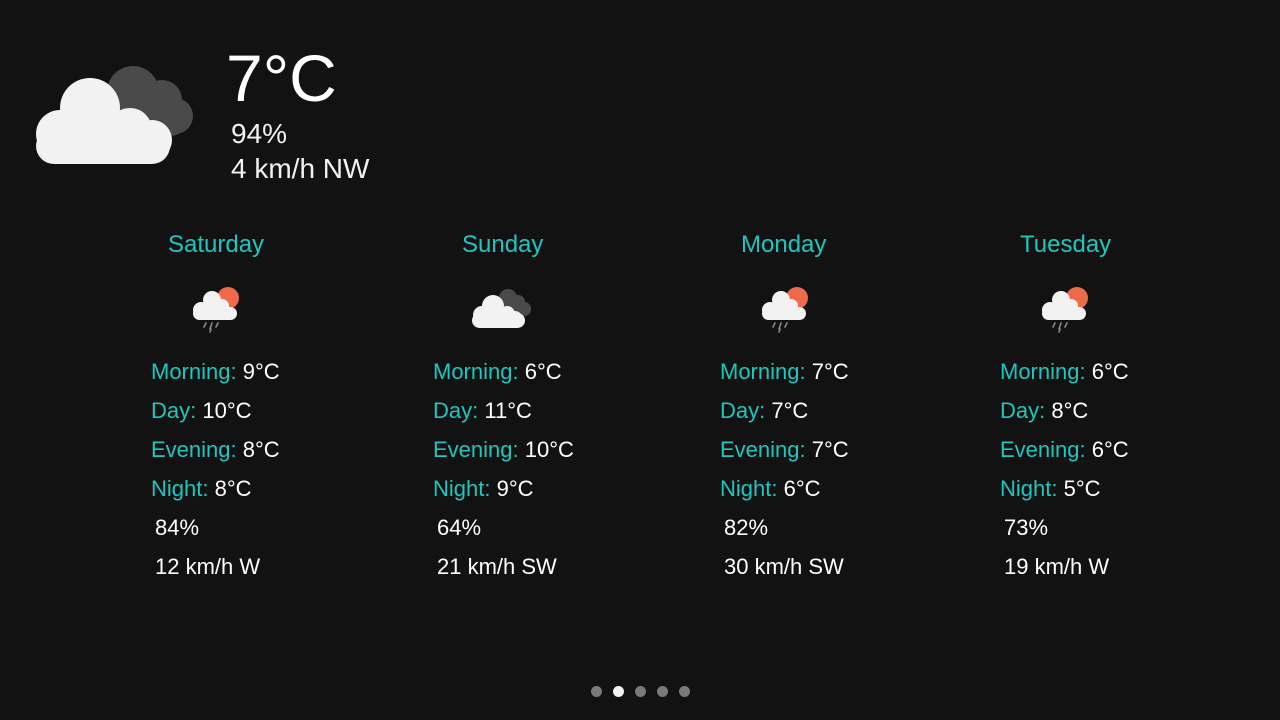 The width and height of the screenshot is (1280, 720). What do you see at coordinates (618, 691) in the screenshot?
I see `page-dot-2-active` at bounding box center [618, 691].